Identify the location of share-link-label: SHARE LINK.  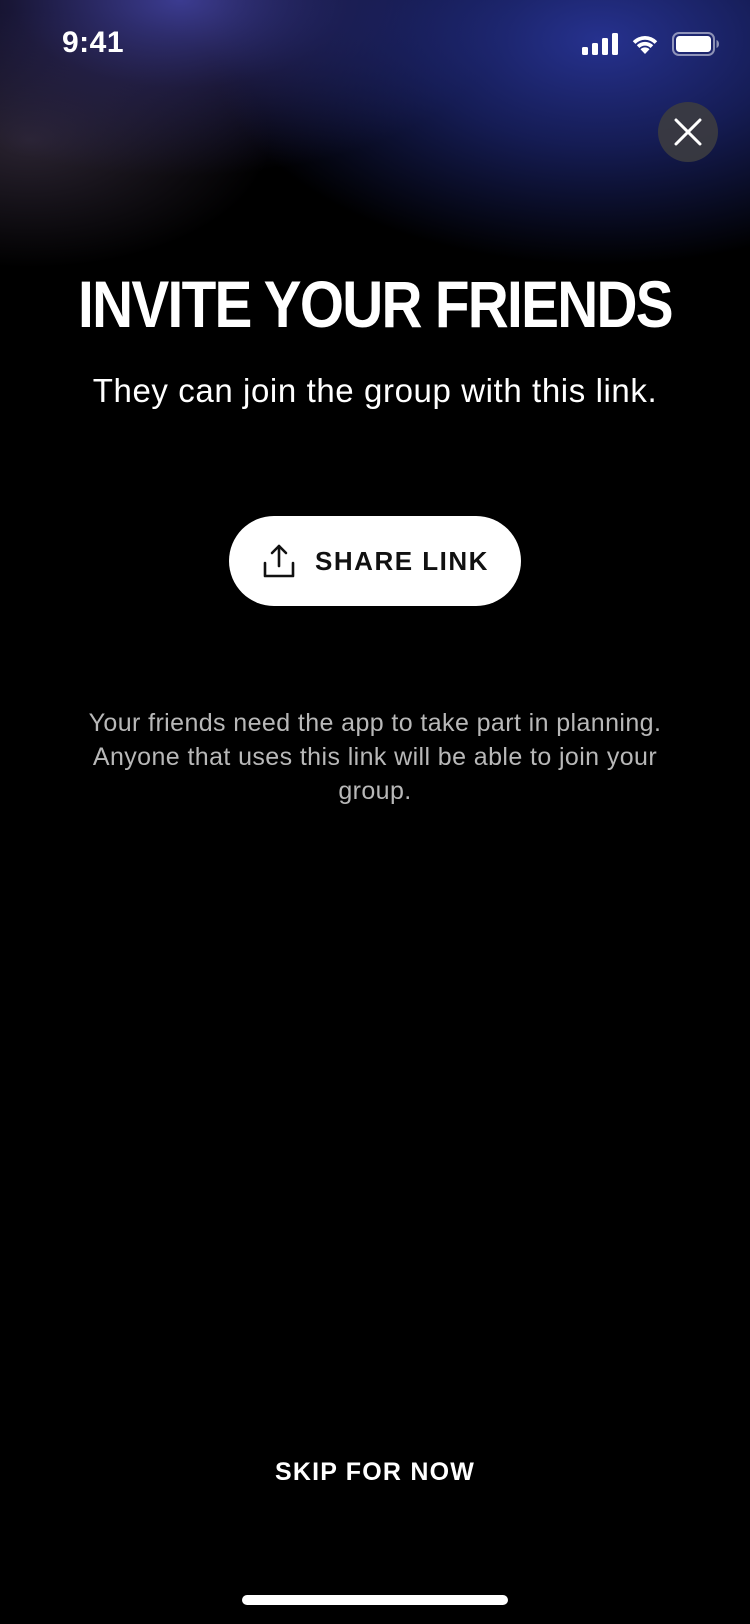
(402, 560).